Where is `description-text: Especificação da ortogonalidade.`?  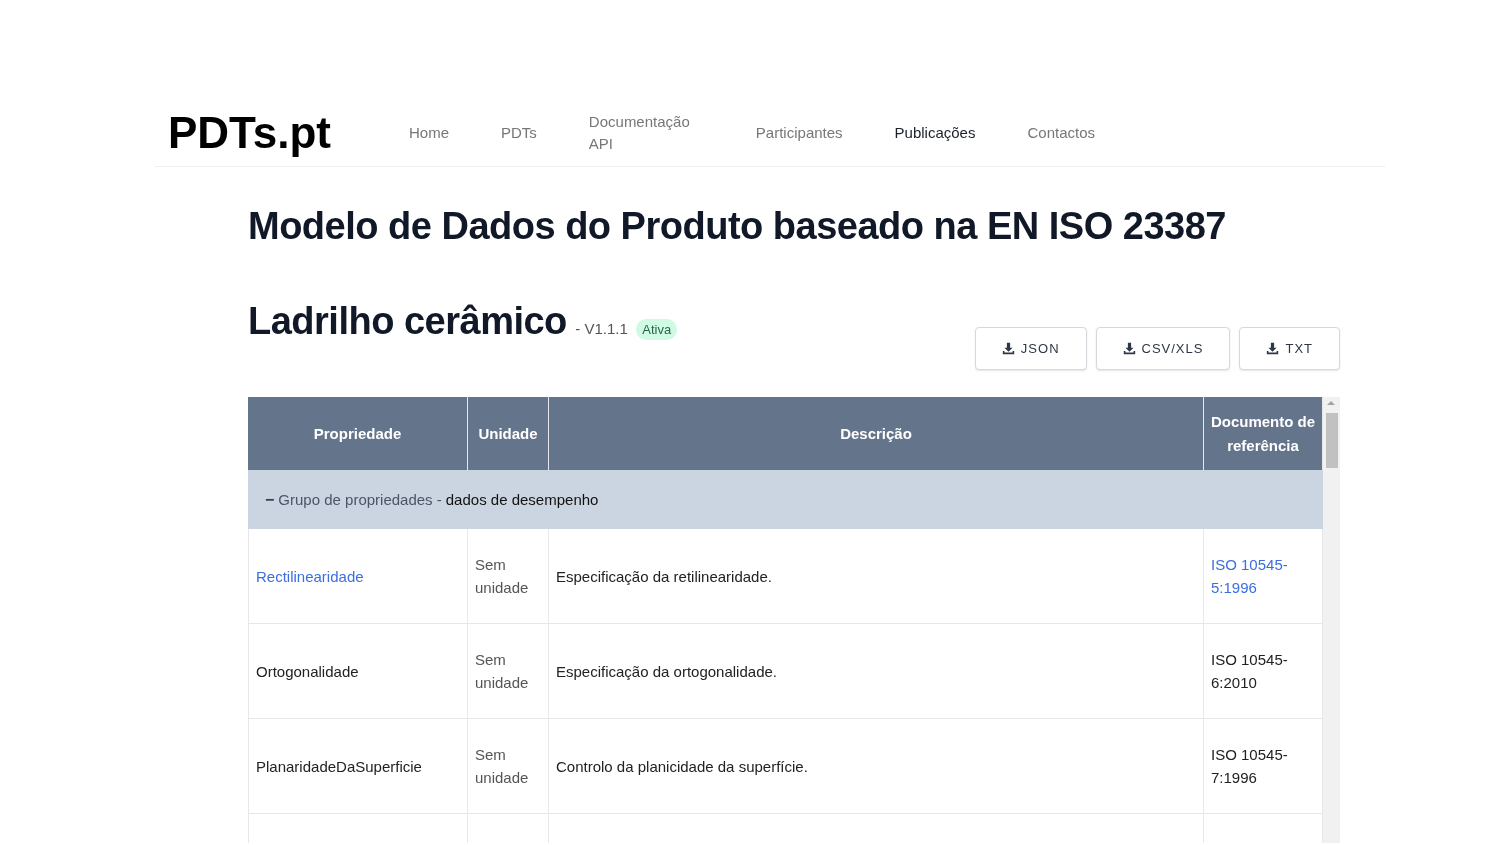 description-text: Especificação da ortogonalidade. is located at coordinates (666, 671).